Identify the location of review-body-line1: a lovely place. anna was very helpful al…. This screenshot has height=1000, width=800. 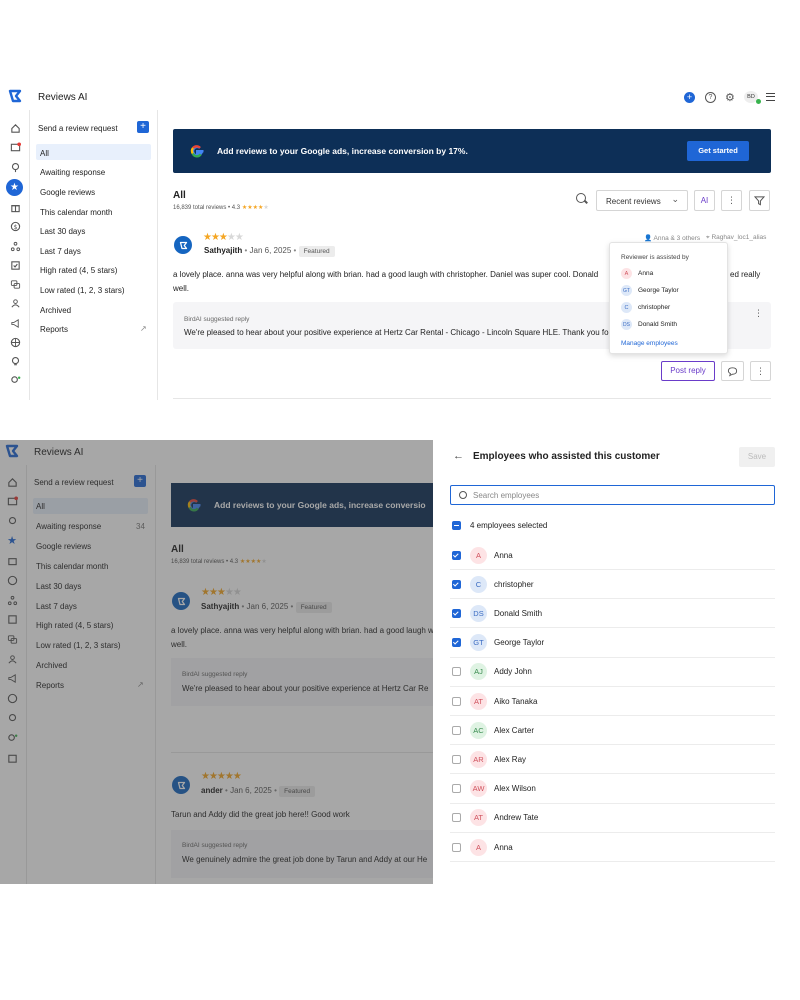
(386, 274).